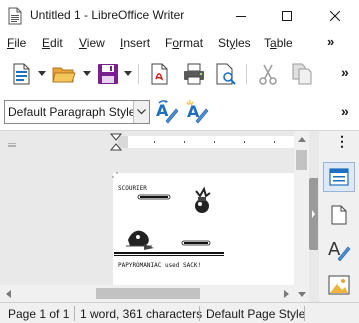 The height and width of the screenshot is (323, 359). Describe the element at coordinates (95, 43) in the screenshot. I see `menu-view-label: iew` at that location.